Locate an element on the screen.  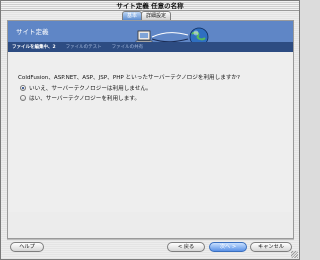
window-title: サイト定義 任意の名称 is located at coordinates (150, 6).